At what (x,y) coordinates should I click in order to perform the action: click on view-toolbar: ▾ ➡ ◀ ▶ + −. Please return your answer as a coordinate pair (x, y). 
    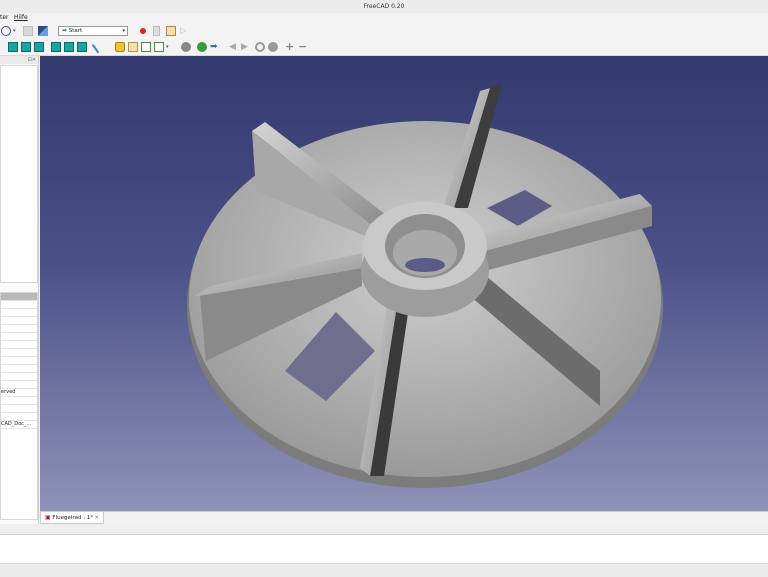
    Looking at the image, I should click on (384, 47).